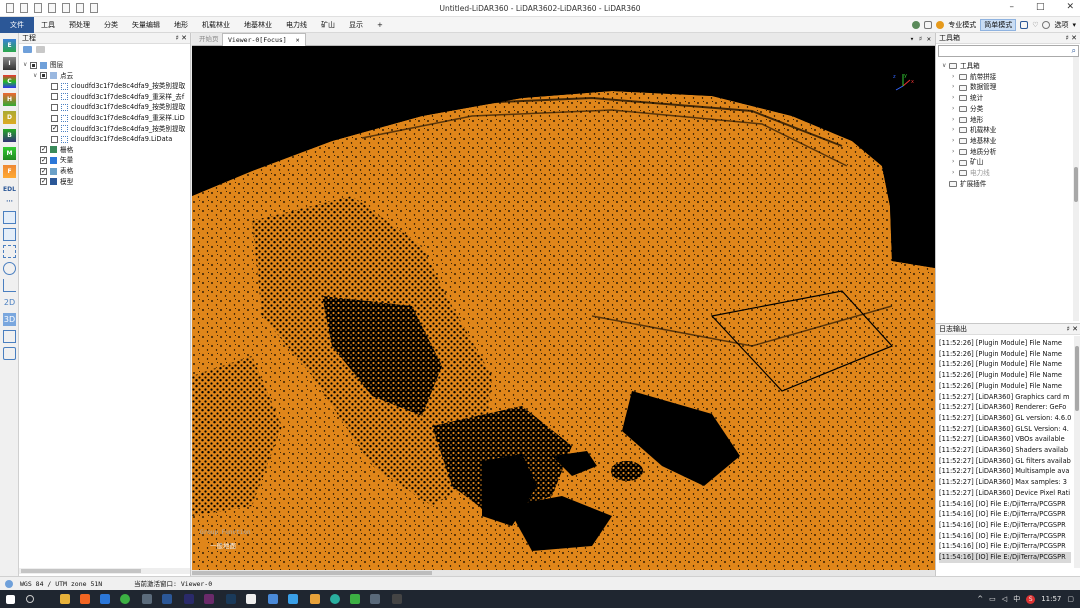 The image size is (1080, 608). Describe the element at coordinates (117, 97) in the screenshot. I see `tree-item: cloudfd3c1f7de8c4dfa9_重采样_去f` at that location.